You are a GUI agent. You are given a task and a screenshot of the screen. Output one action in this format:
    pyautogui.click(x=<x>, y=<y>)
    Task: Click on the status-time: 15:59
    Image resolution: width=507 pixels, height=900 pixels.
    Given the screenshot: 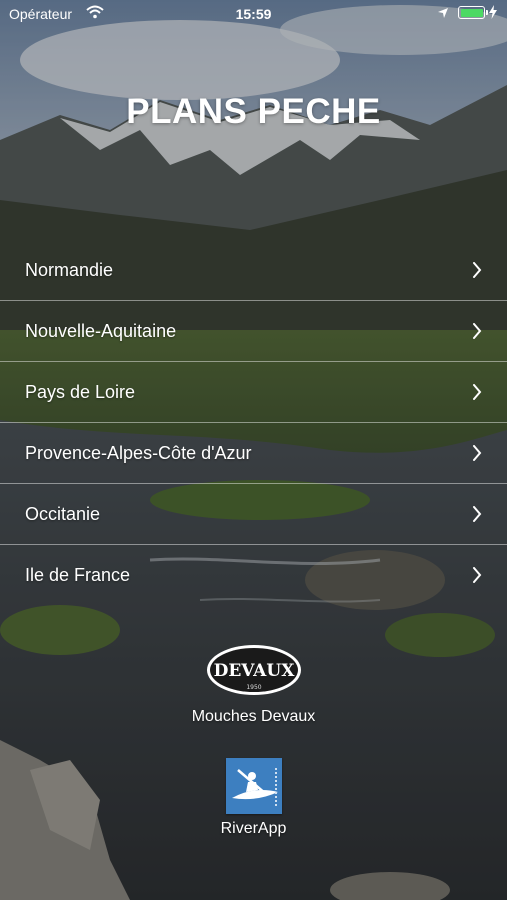 What is the action you would take?
    pyautogui.click(x=253, y=14)
    